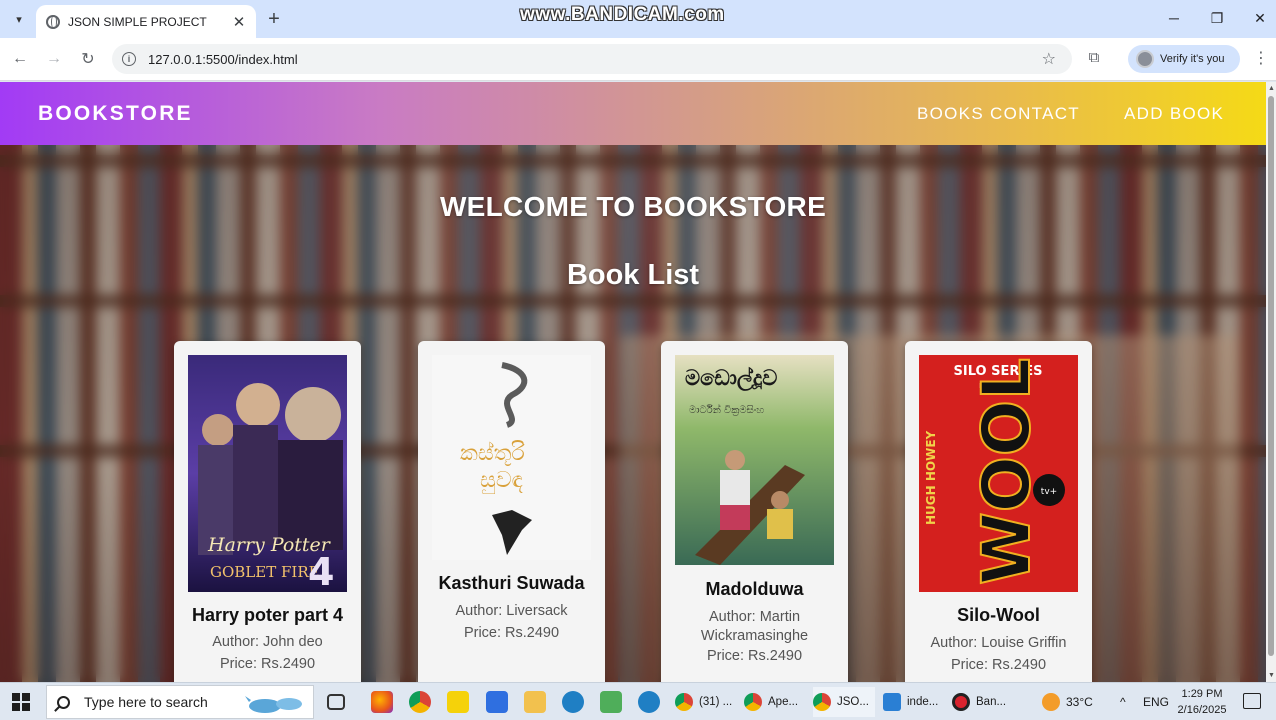 The image size is (1276, 720). I want to click on new-tab-button: +, so click(274, 19).